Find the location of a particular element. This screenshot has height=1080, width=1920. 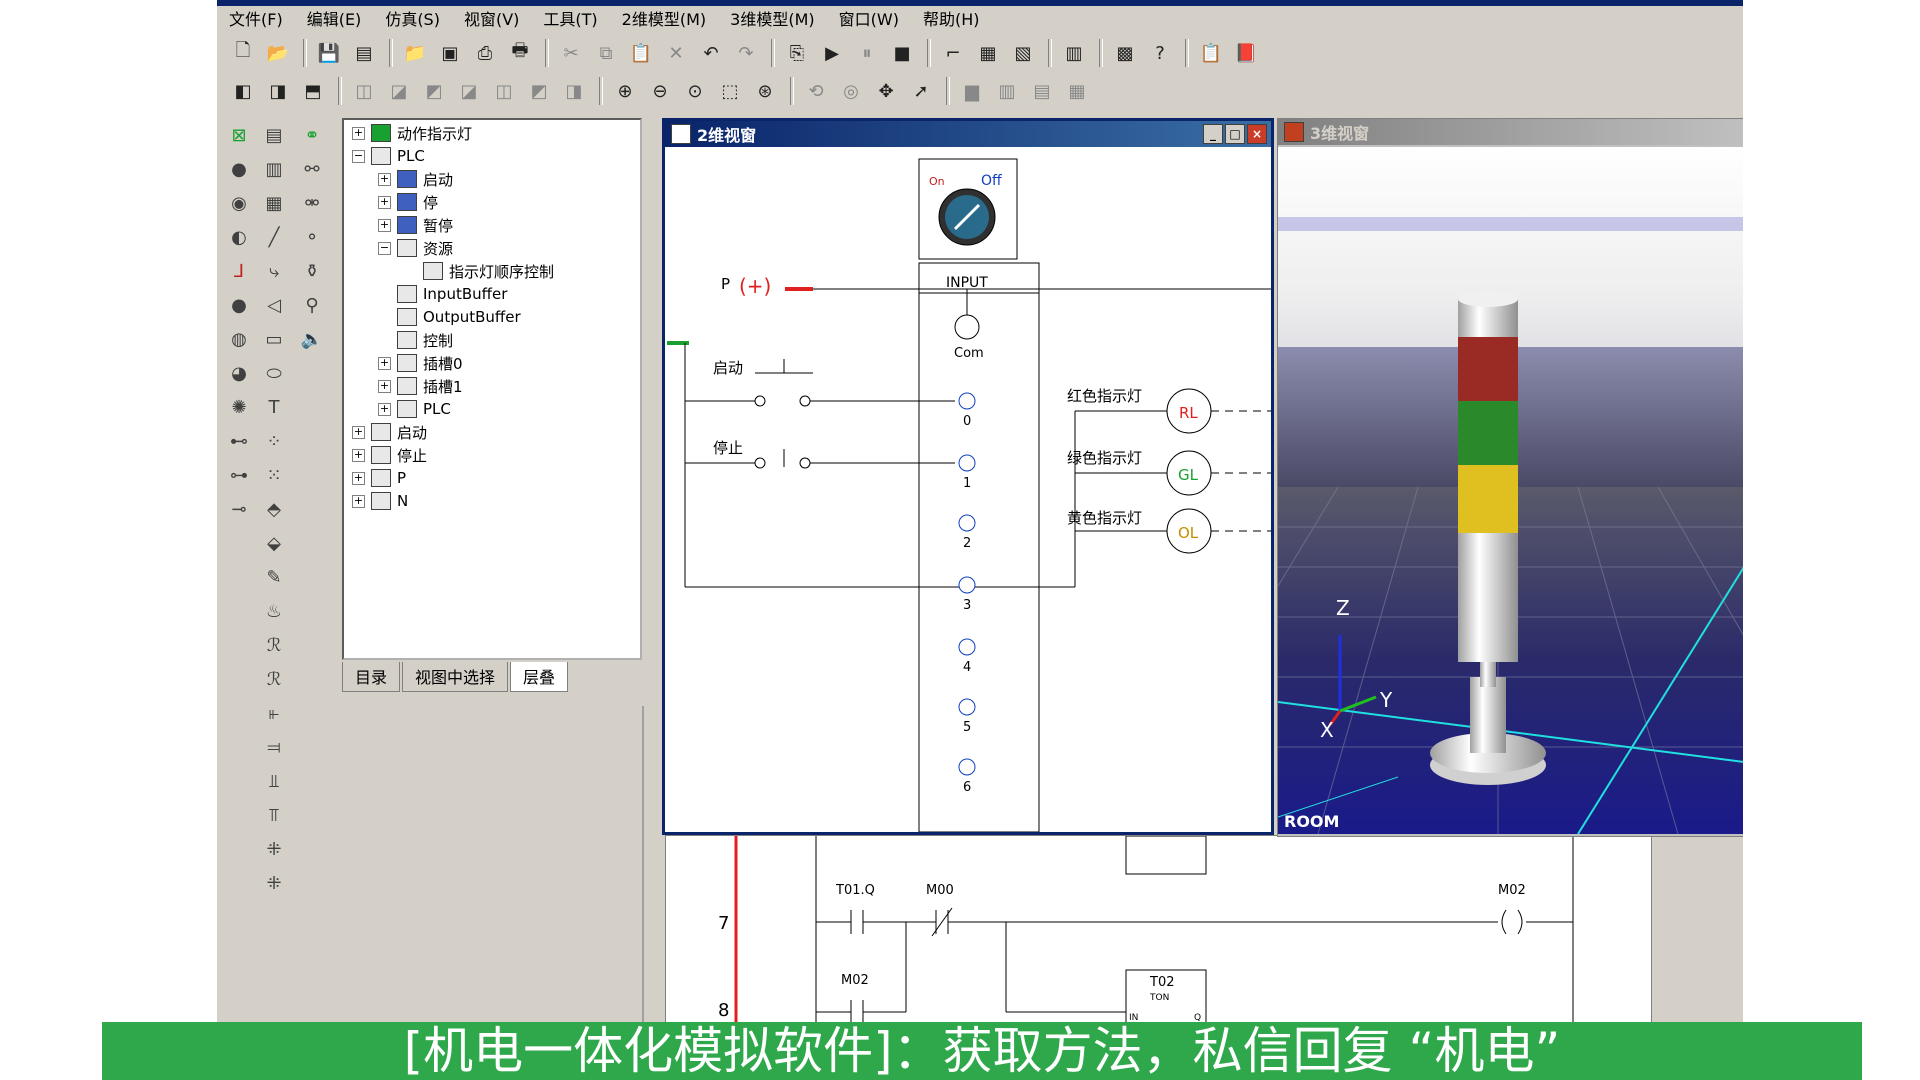

node-4-icon: ⬙ is located at coordinates (274, 543).